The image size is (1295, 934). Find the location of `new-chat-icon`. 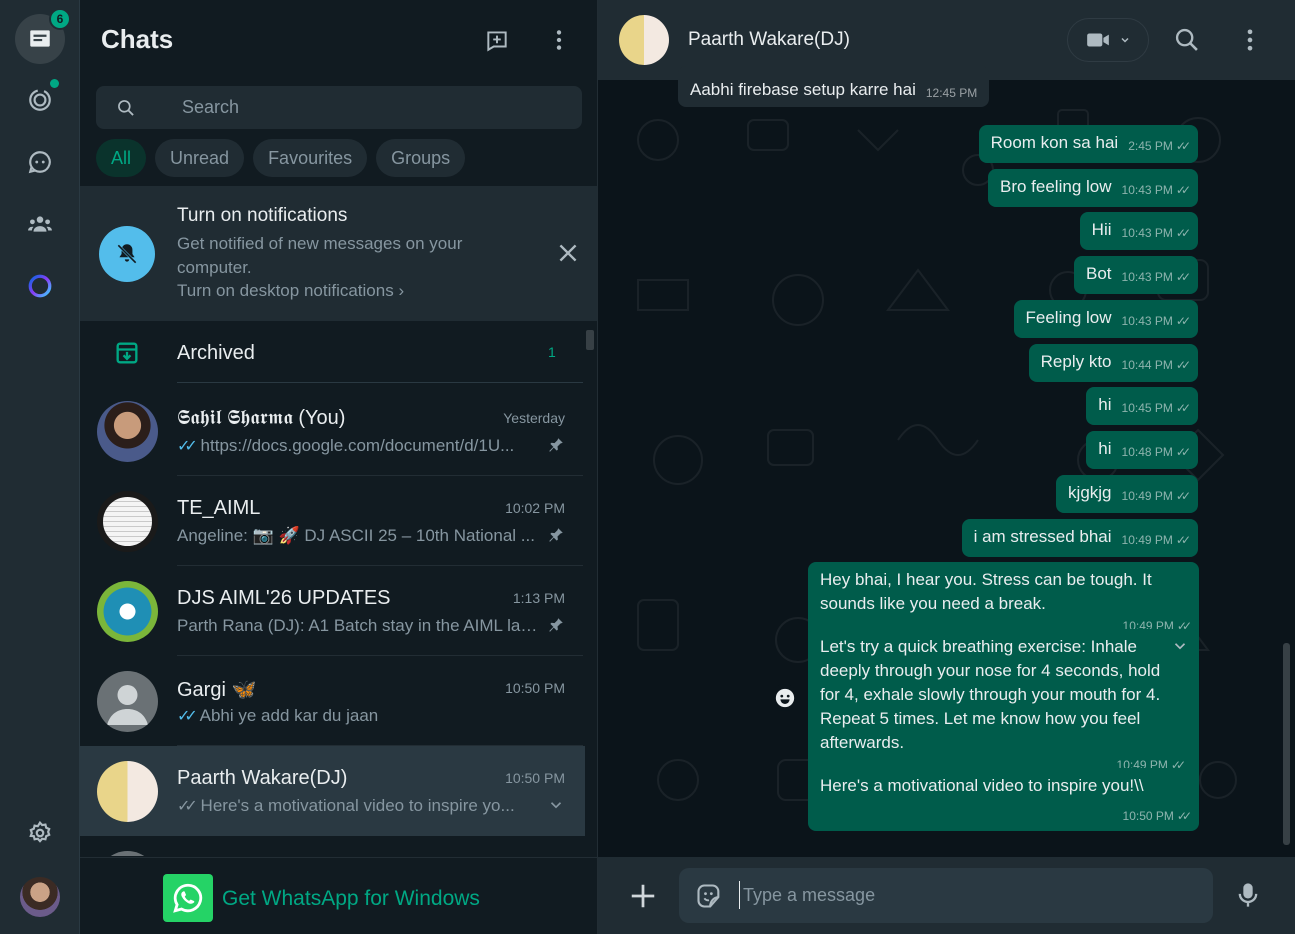

new-chat-icon is located at coordinates (497, 41).